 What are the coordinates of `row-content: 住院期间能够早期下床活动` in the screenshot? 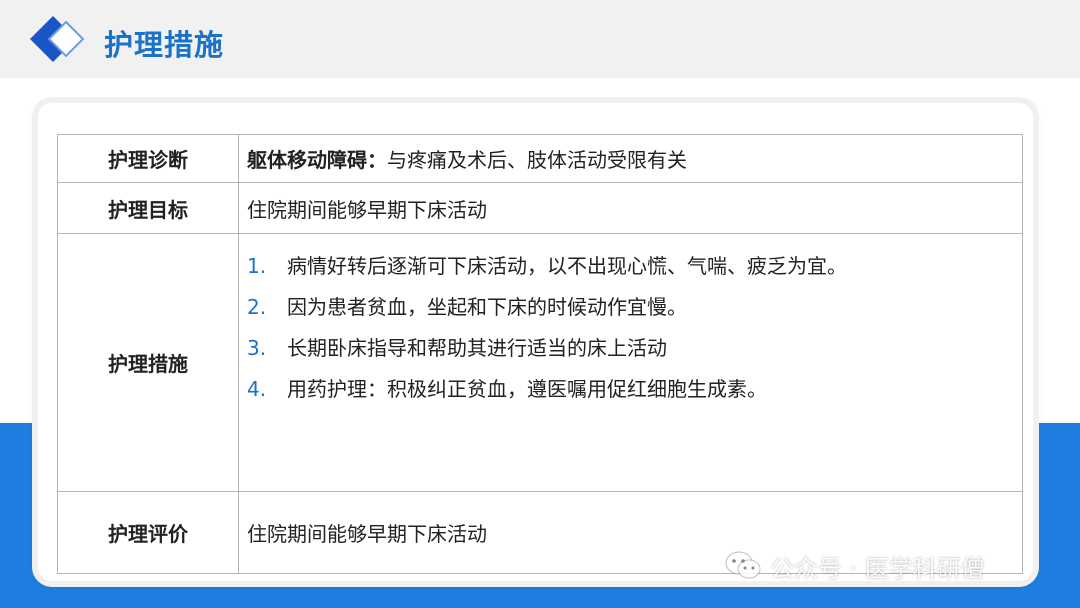 It's located at (630, 208).